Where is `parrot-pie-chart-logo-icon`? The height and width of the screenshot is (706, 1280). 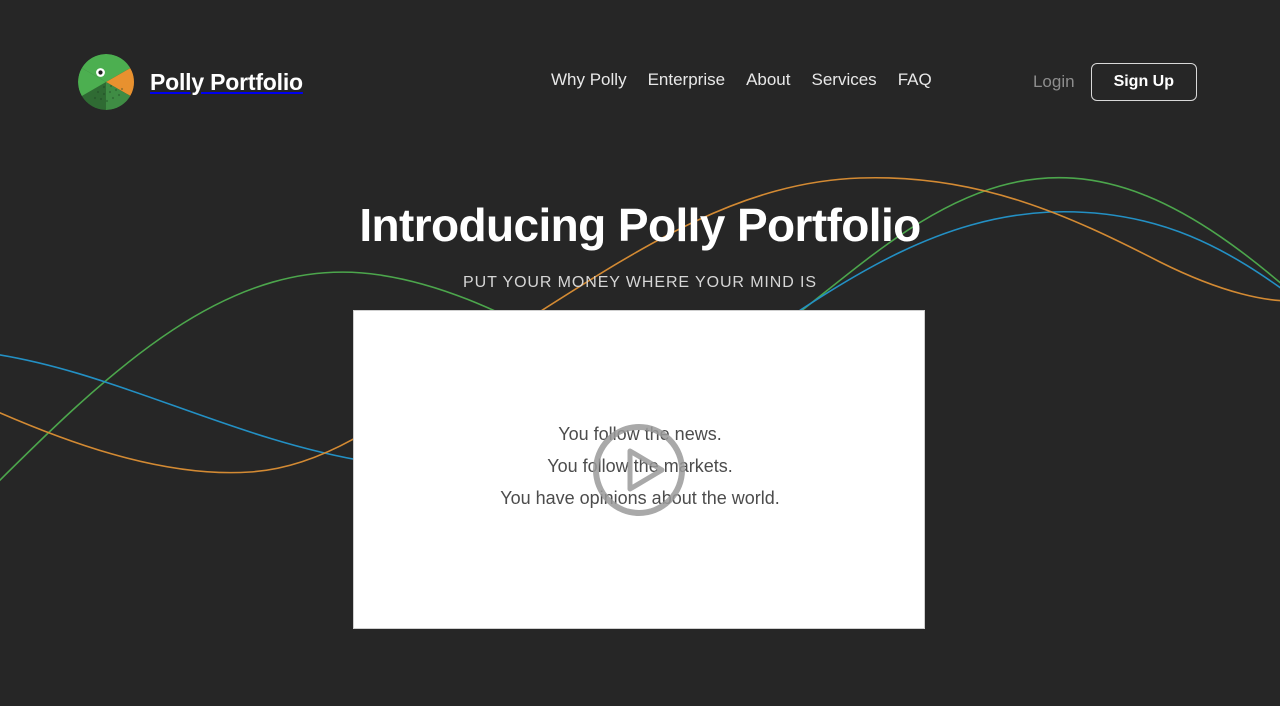
parrot-pie-chart-logo-icon is located at coordinates (106, 82).